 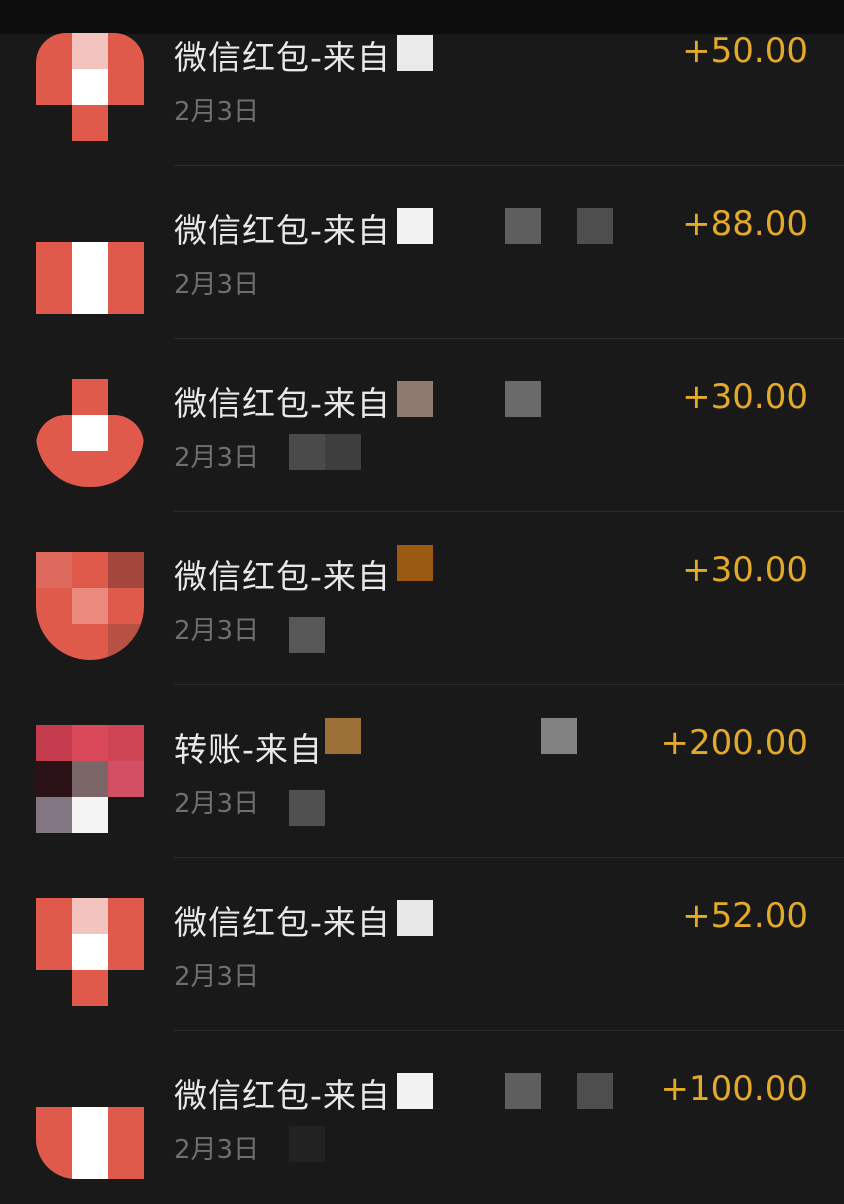 What do you see at coordinates (422, 771) in the screenshot?
I see `transaction-row: 转账-来自 2月3日 +200.00` at bounding box center [422, 771].